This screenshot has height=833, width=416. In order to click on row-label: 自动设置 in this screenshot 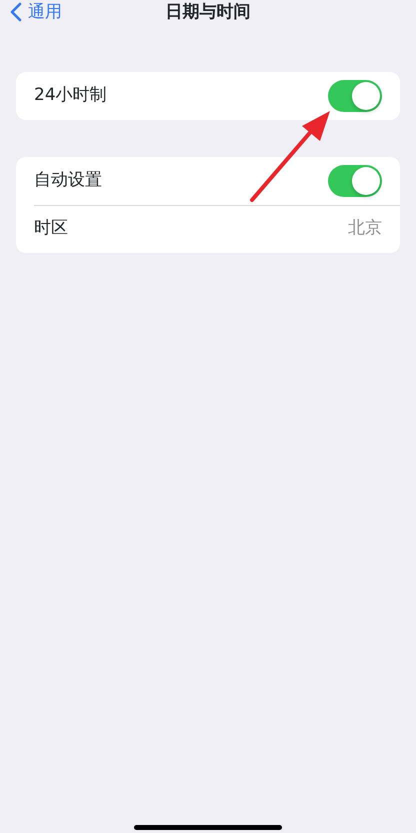, I will do `click(68, 180)`.